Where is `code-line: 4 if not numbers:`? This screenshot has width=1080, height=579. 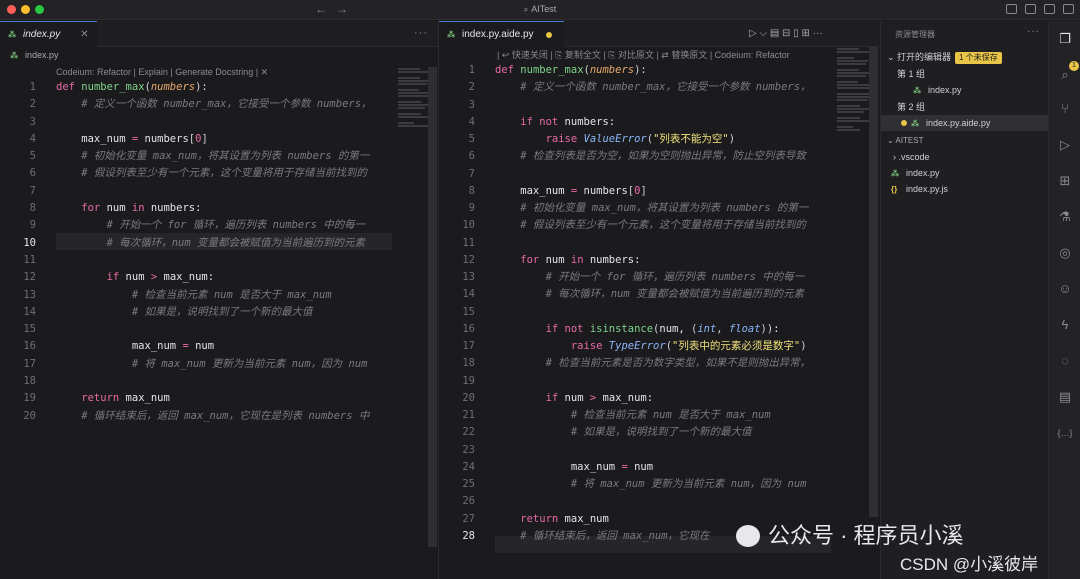 code-line: 4 if not numbers: is located at coordinates (641, 122).